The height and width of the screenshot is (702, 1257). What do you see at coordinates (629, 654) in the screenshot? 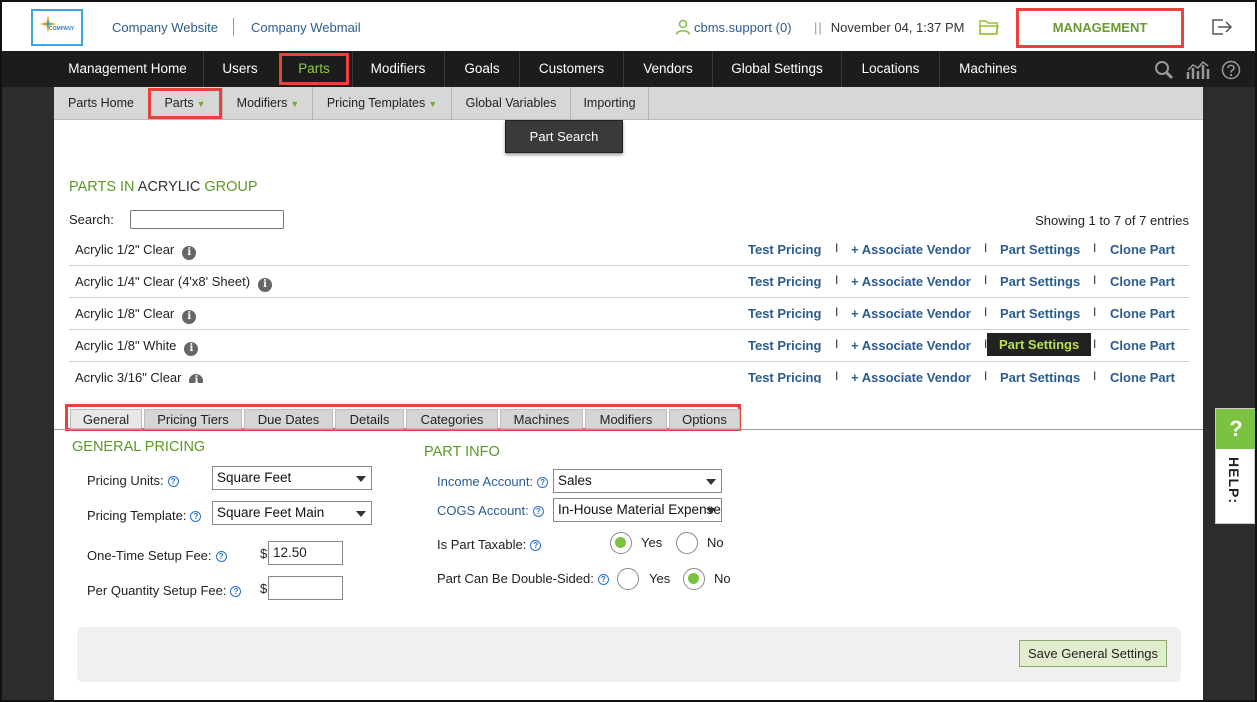
I see `save-bar: Save General Settings` at bounding box center [629, 654].